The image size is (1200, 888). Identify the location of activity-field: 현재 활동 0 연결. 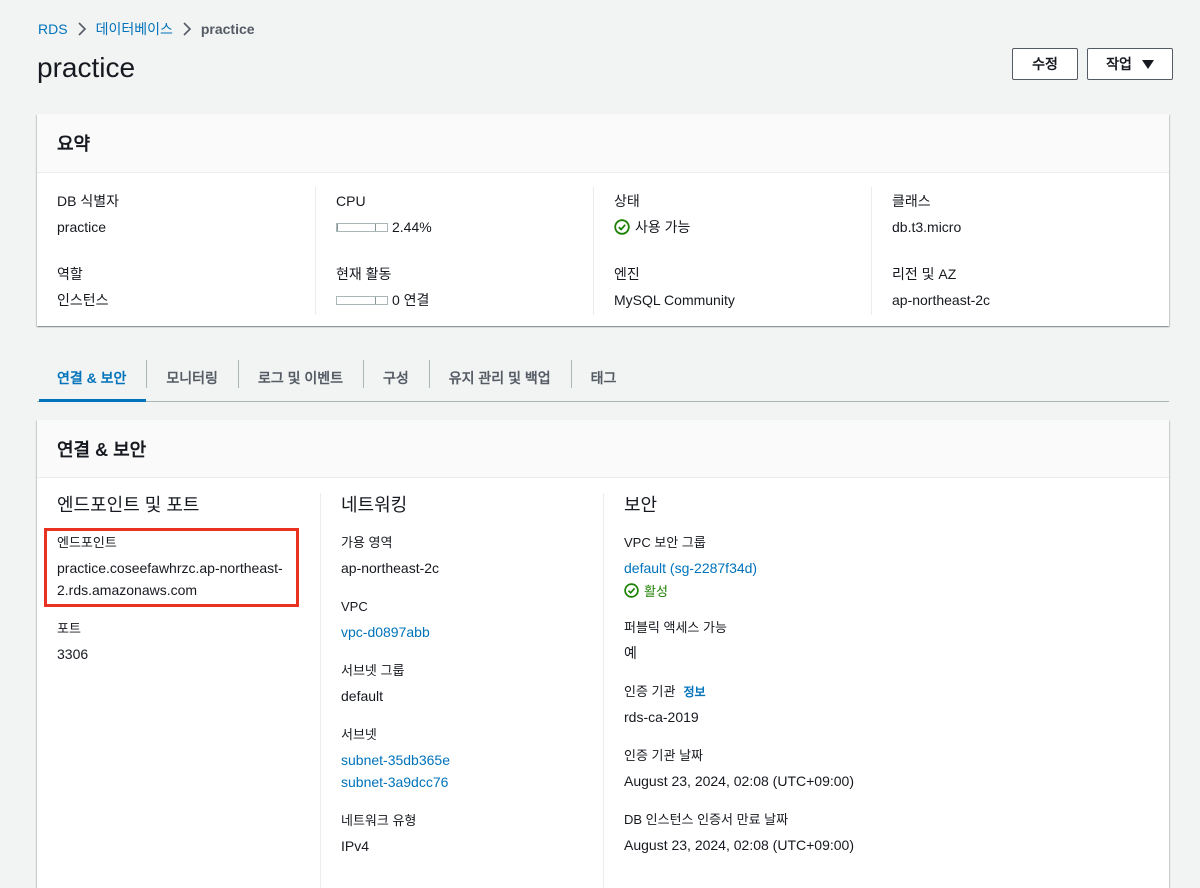
(454, 298).